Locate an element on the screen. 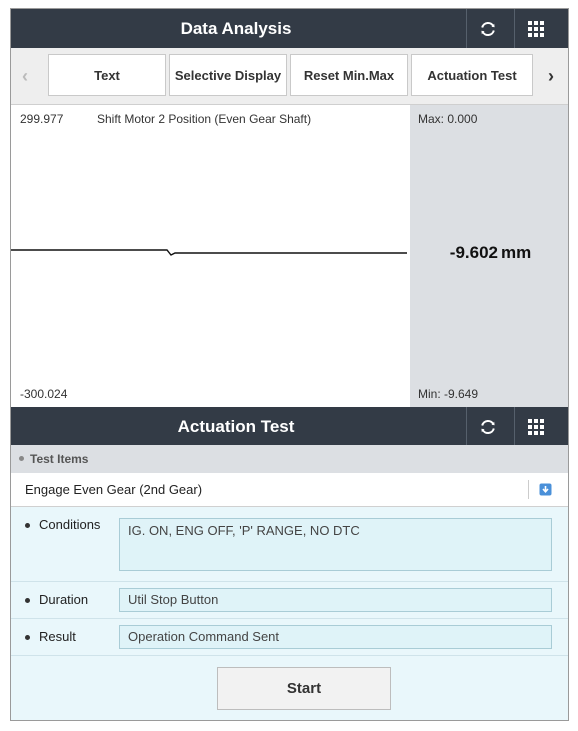  selected-test-item: Engage Even Gear (2nd Gear) is located at coordinates (114, 489).